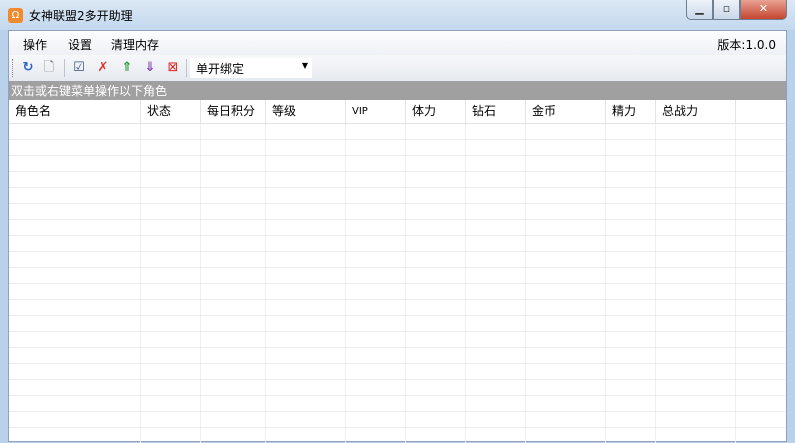 This screenshot has width=795, height=443. What do you see at coordinates (35, 44) in the screenshot?
I see `menu-operate: 操作` at bounding box center [35, 44].